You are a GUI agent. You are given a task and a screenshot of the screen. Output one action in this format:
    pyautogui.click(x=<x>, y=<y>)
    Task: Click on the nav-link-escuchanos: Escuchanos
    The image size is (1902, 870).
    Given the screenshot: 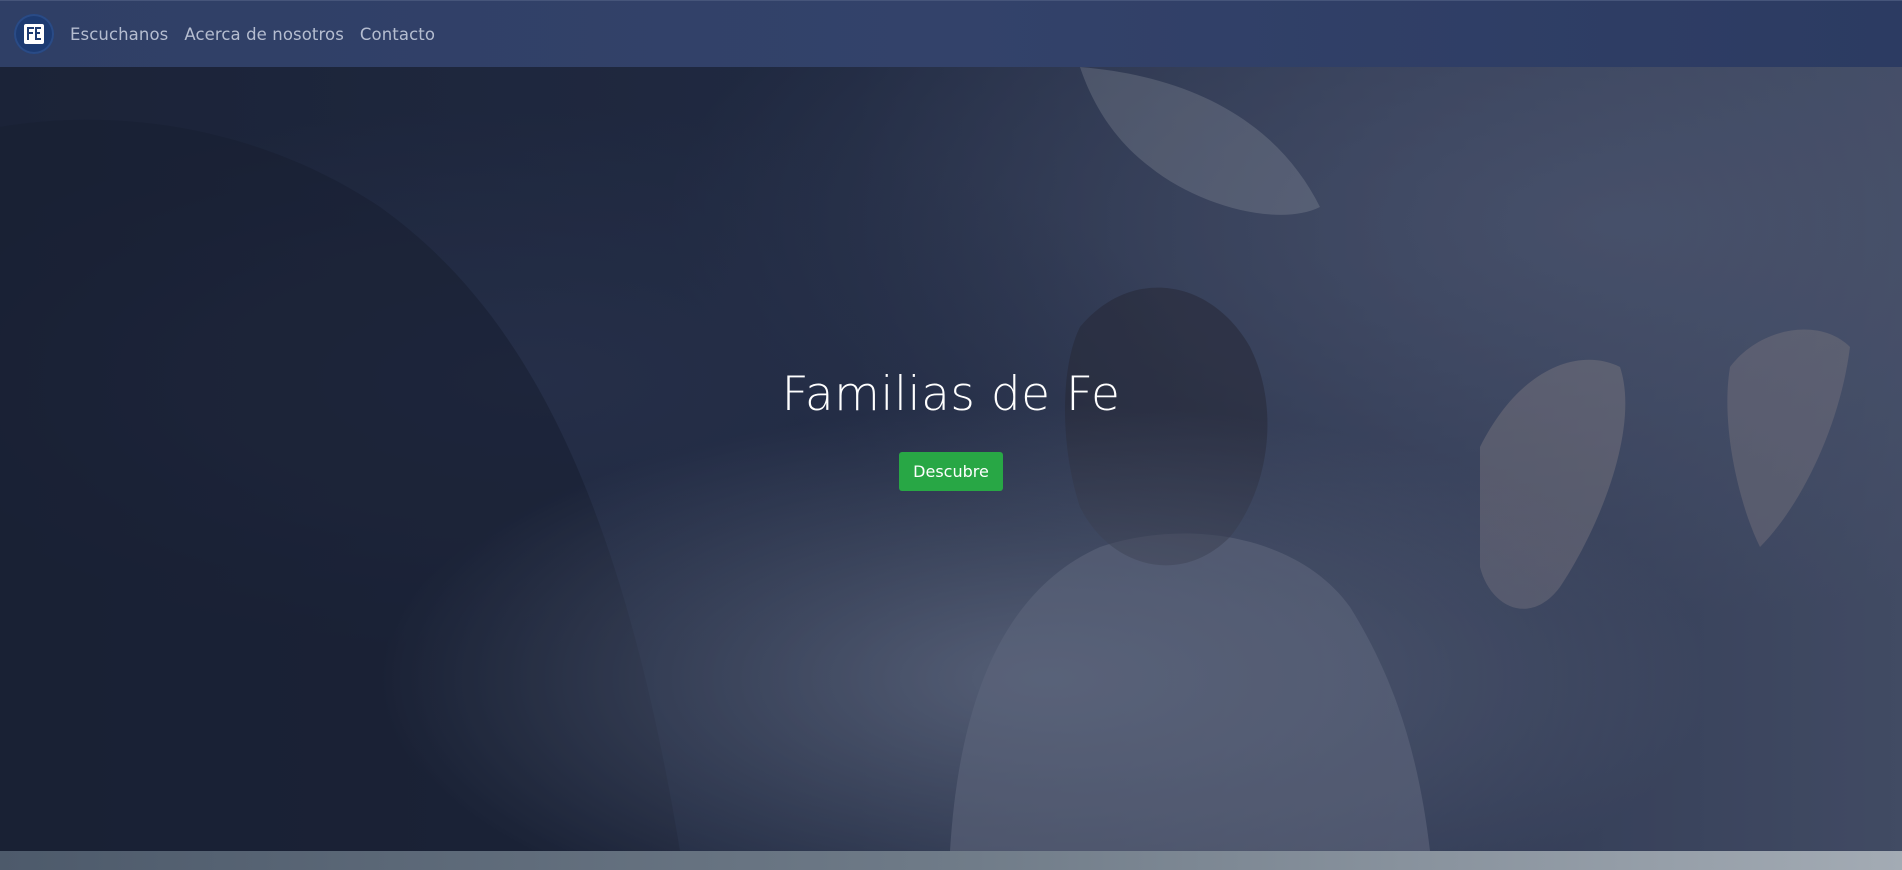 What is the action you would take?
    pyautogui.click(x=119, y=34)
    